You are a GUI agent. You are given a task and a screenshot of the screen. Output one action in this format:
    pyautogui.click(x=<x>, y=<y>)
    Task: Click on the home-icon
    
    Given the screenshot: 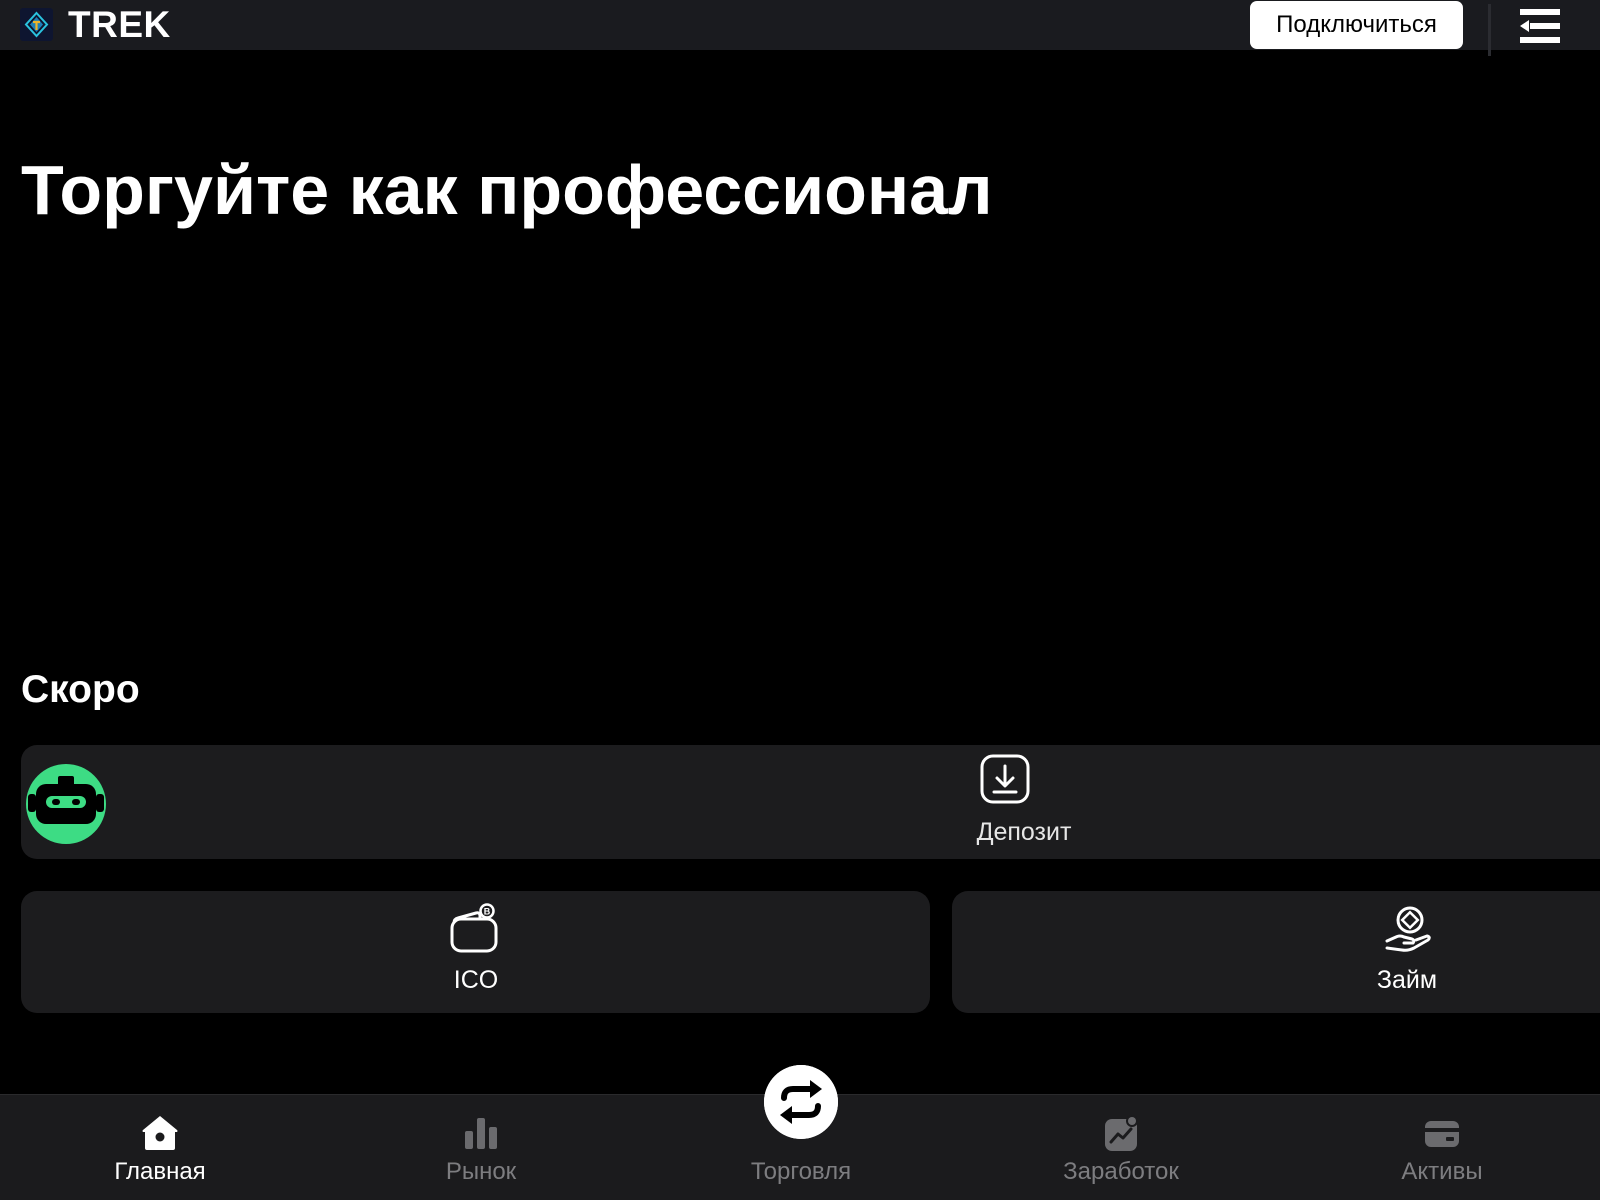 What is the action you would take?
    pyautogui.click(x=160, y=1133)
    